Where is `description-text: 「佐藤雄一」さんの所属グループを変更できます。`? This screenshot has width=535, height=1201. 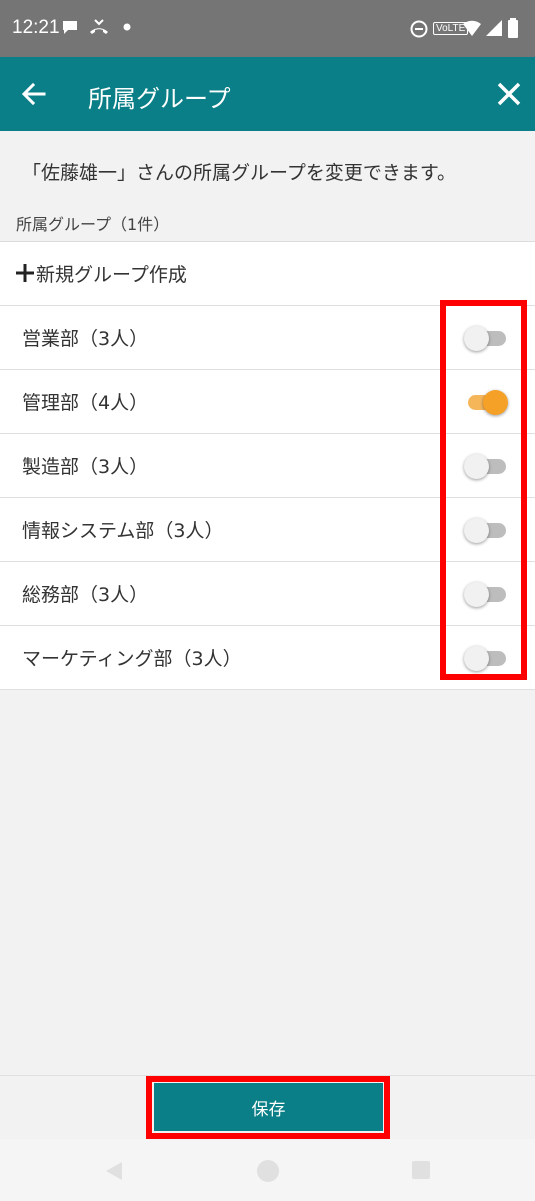
description-text: 「佐藤雄一」さんの所属グループを変更できます。 is located at coordinates (239, 173).